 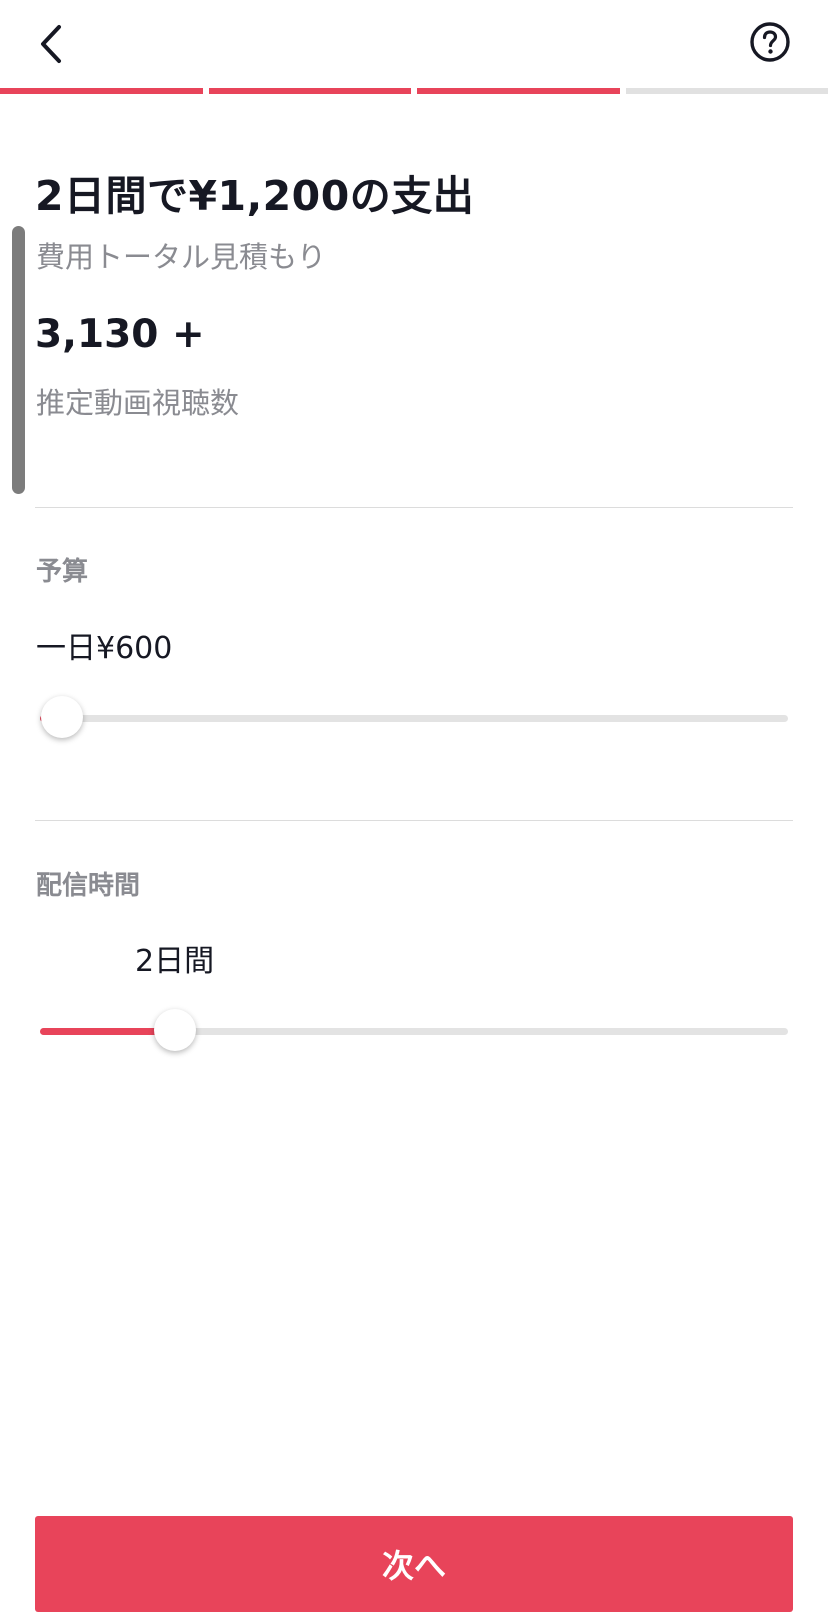 I want to click on spend-summary-title: 2日間で¥1,200の支出, so click(x=255, y=196).